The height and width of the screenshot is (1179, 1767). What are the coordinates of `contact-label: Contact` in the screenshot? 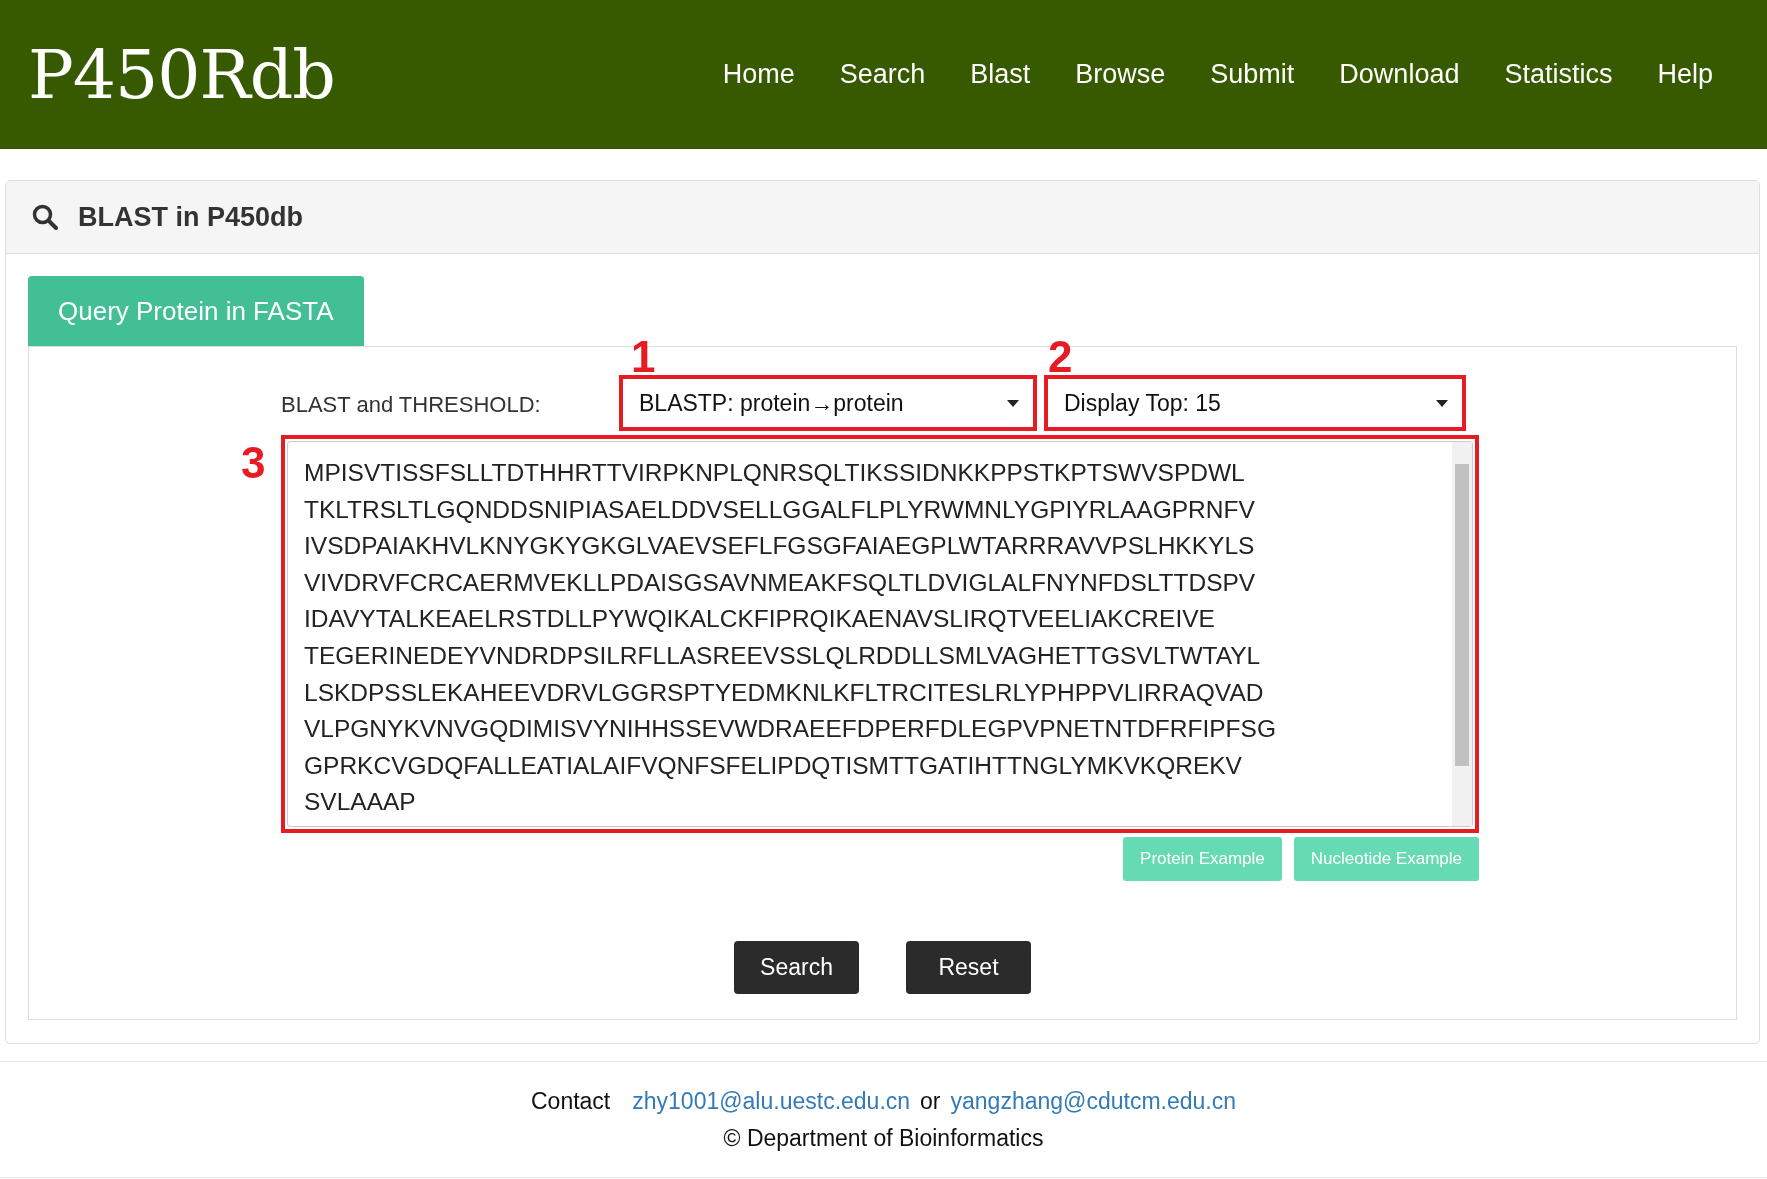 It's located at (571, 1101).